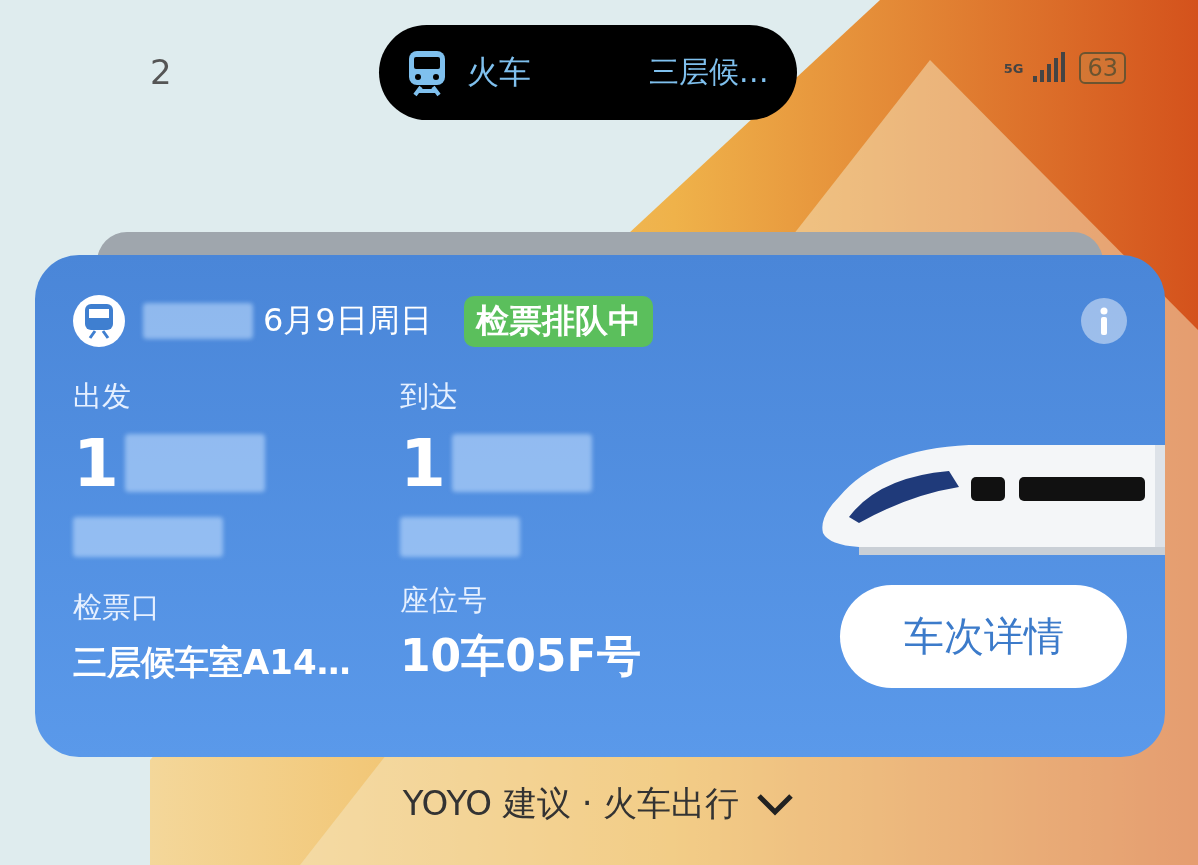 The width and height of the screenshot is (1198, 865). What do you see at coordinates (429, 396) in the screenshot?
I see `station-label: 到达` at bounding box center [429, 396].